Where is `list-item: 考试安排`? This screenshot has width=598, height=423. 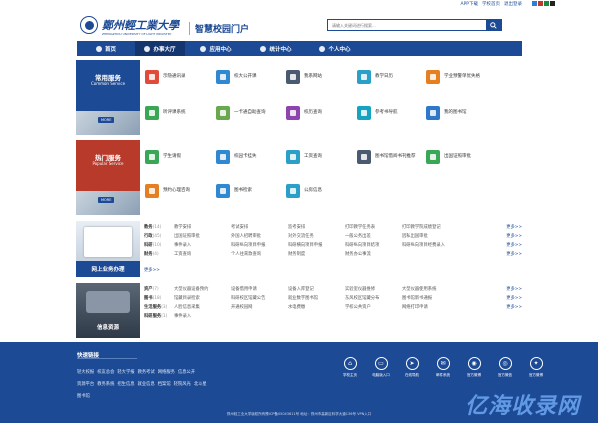
list-item: 考试安排 is located at coordinates (259, 227).